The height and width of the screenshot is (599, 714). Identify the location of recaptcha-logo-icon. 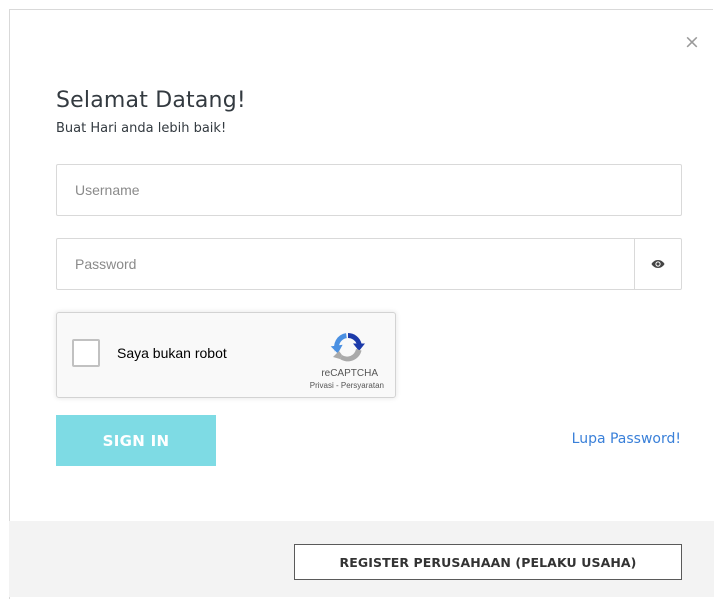
(347, 347).